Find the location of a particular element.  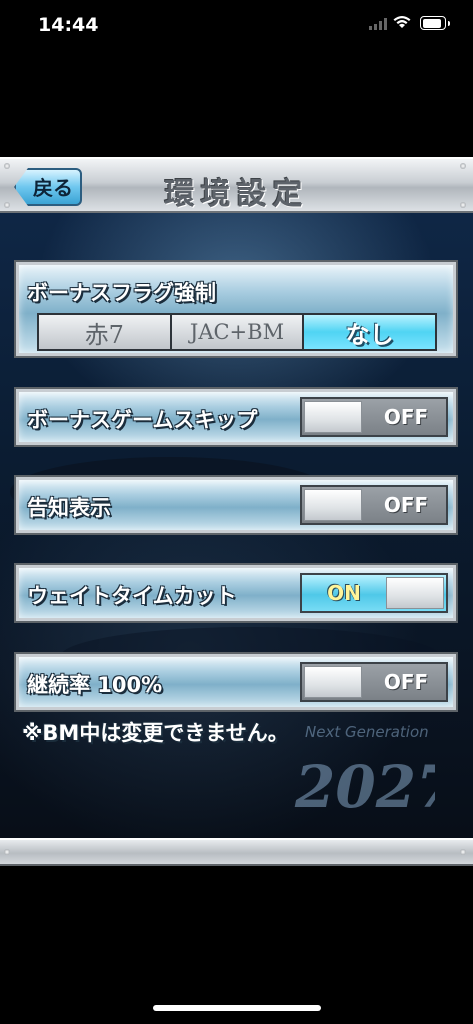

note-text: ※BM中は変更できません。 is located at coordinates (155, 733).